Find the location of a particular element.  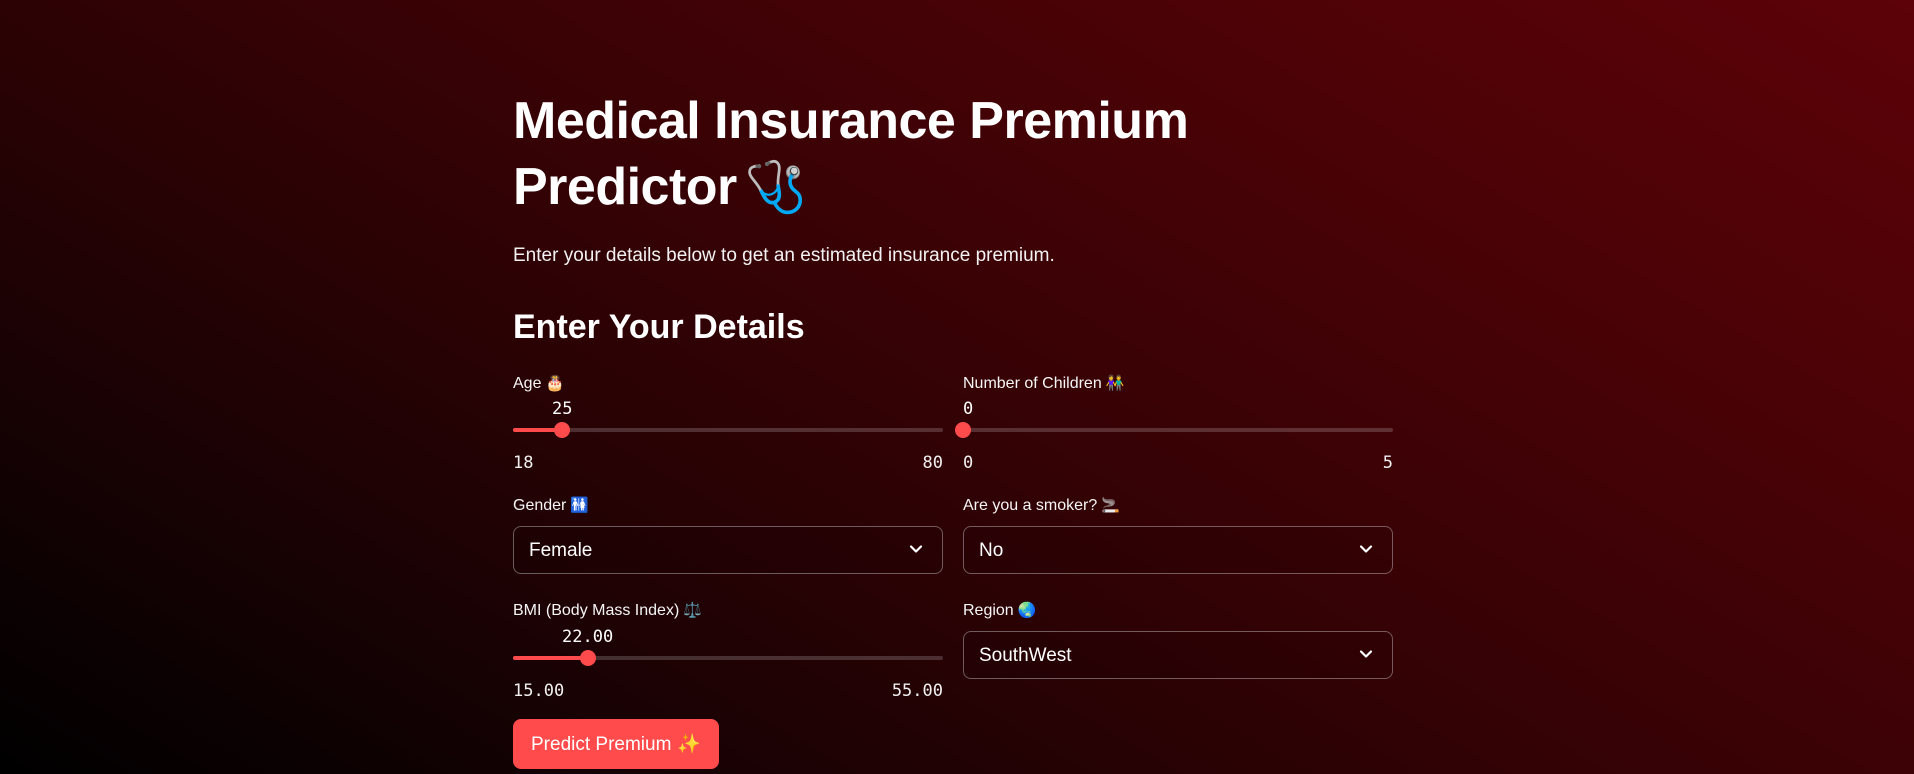

children-label-text: Number of Children is located at coordinates (1032, 383).